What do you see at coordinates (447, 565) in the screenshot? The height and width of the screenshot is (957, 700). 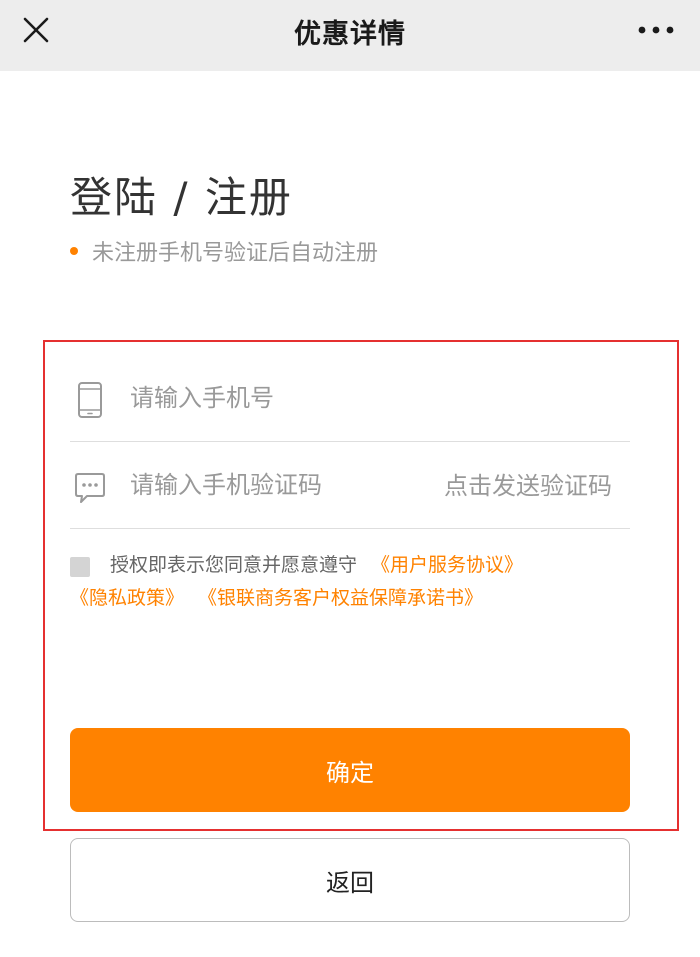 I see `user-service-agreement-link: 《用户服务协议》` at bounding box center [447, 565].